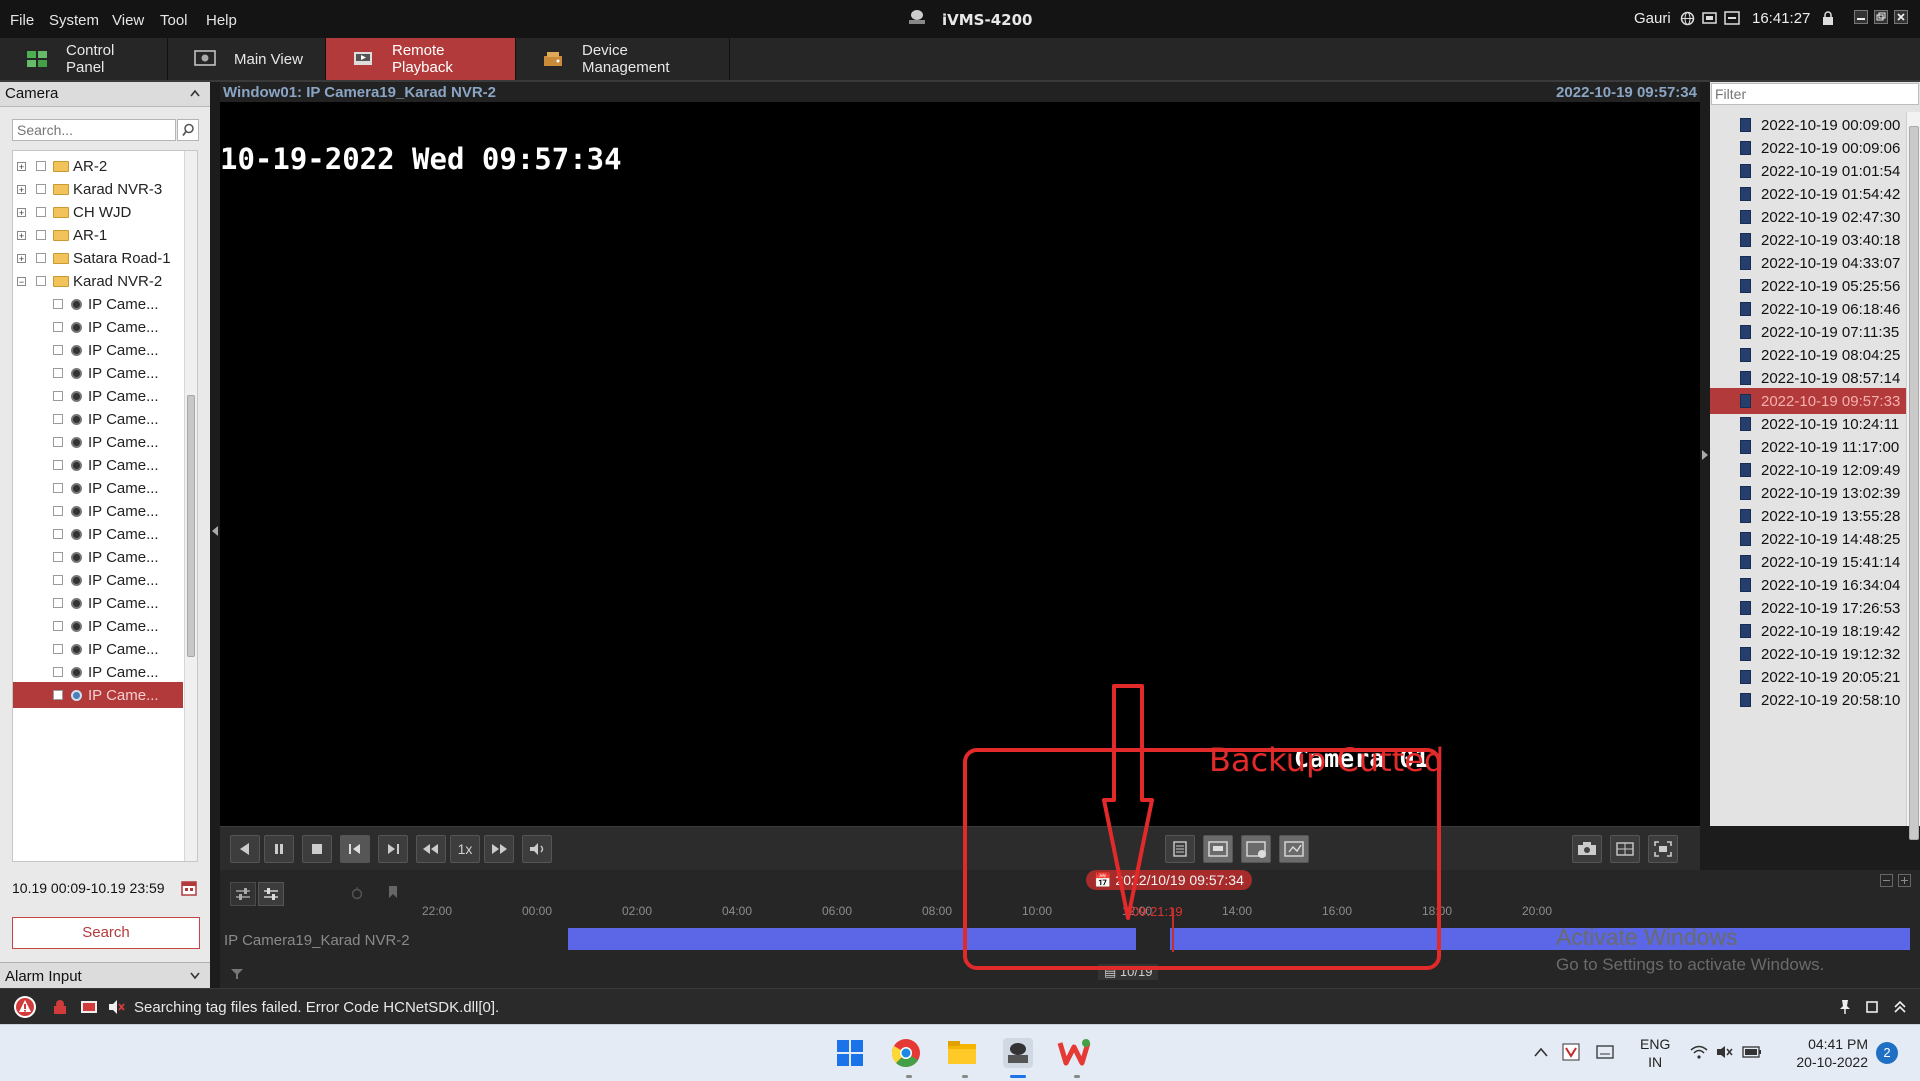 The width and height of the screenshot is (1920, 1081). I want to click on menu-tool: Tool, so click(174, 20).